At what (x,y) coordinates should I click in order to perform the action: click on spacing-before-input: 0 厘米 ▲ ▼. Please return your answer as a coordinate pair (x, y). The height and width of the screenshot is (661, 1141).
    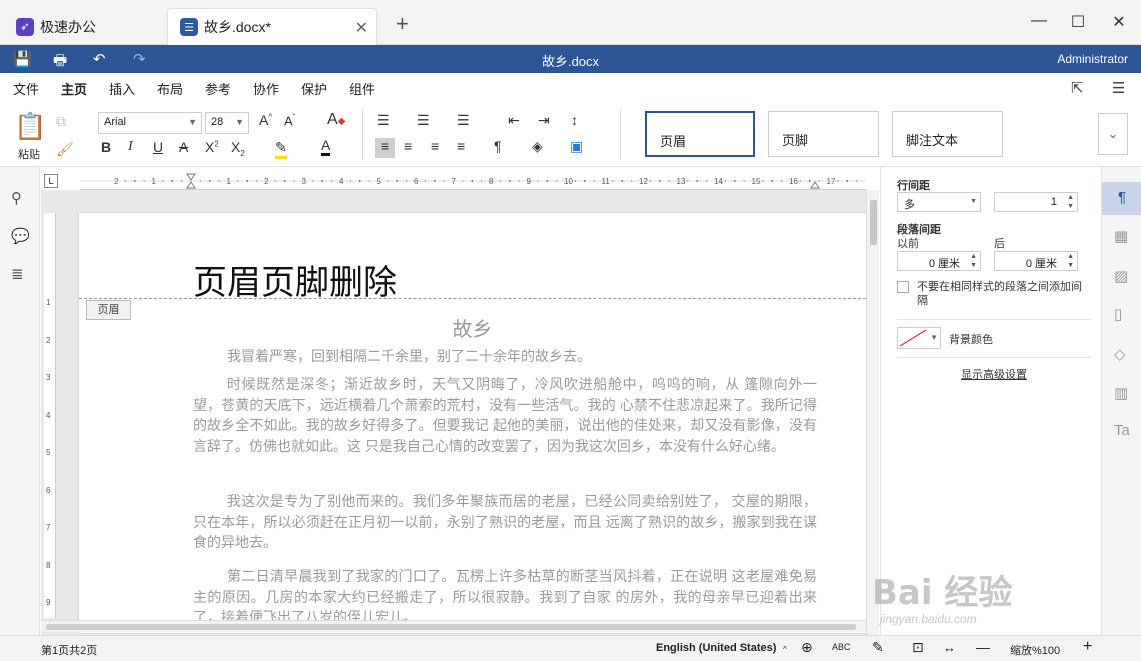
    Looking at the image, I should click on (939, 261).